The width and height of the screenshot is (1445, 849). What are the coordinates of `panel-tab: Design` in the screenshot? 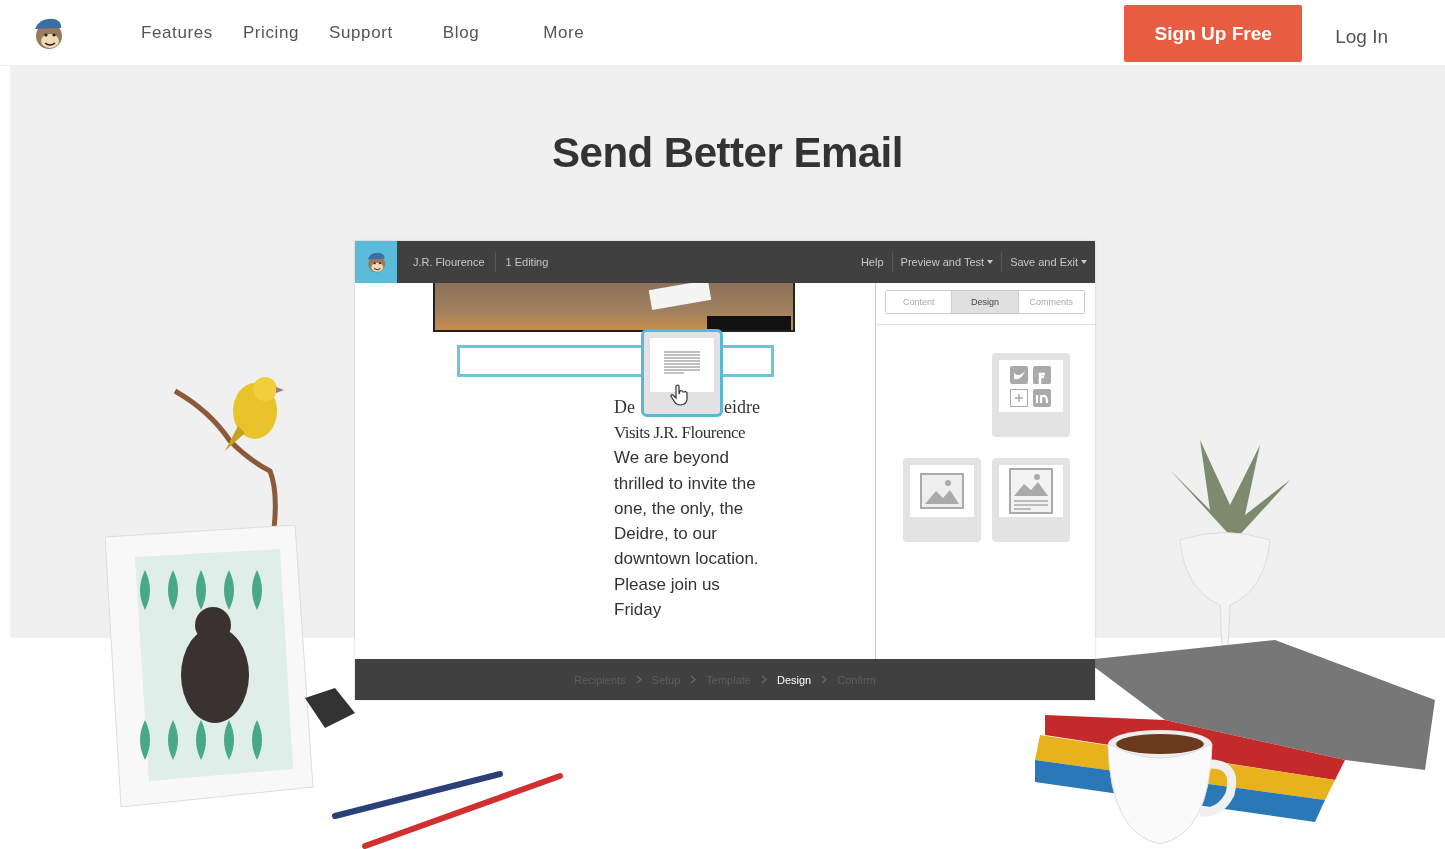 It's located at (984, 302).